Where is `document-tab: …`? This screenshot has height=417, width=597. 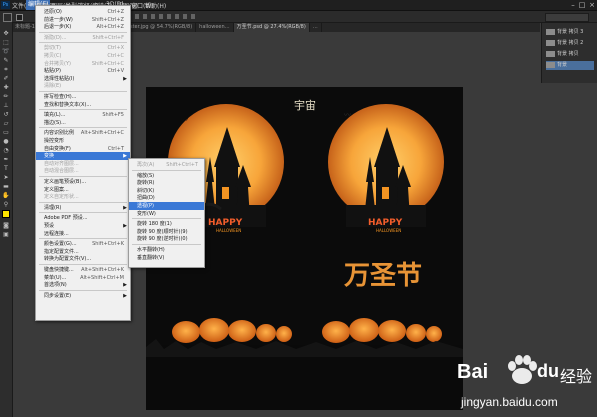 document-tab: … is located at coordinates (316, 27).